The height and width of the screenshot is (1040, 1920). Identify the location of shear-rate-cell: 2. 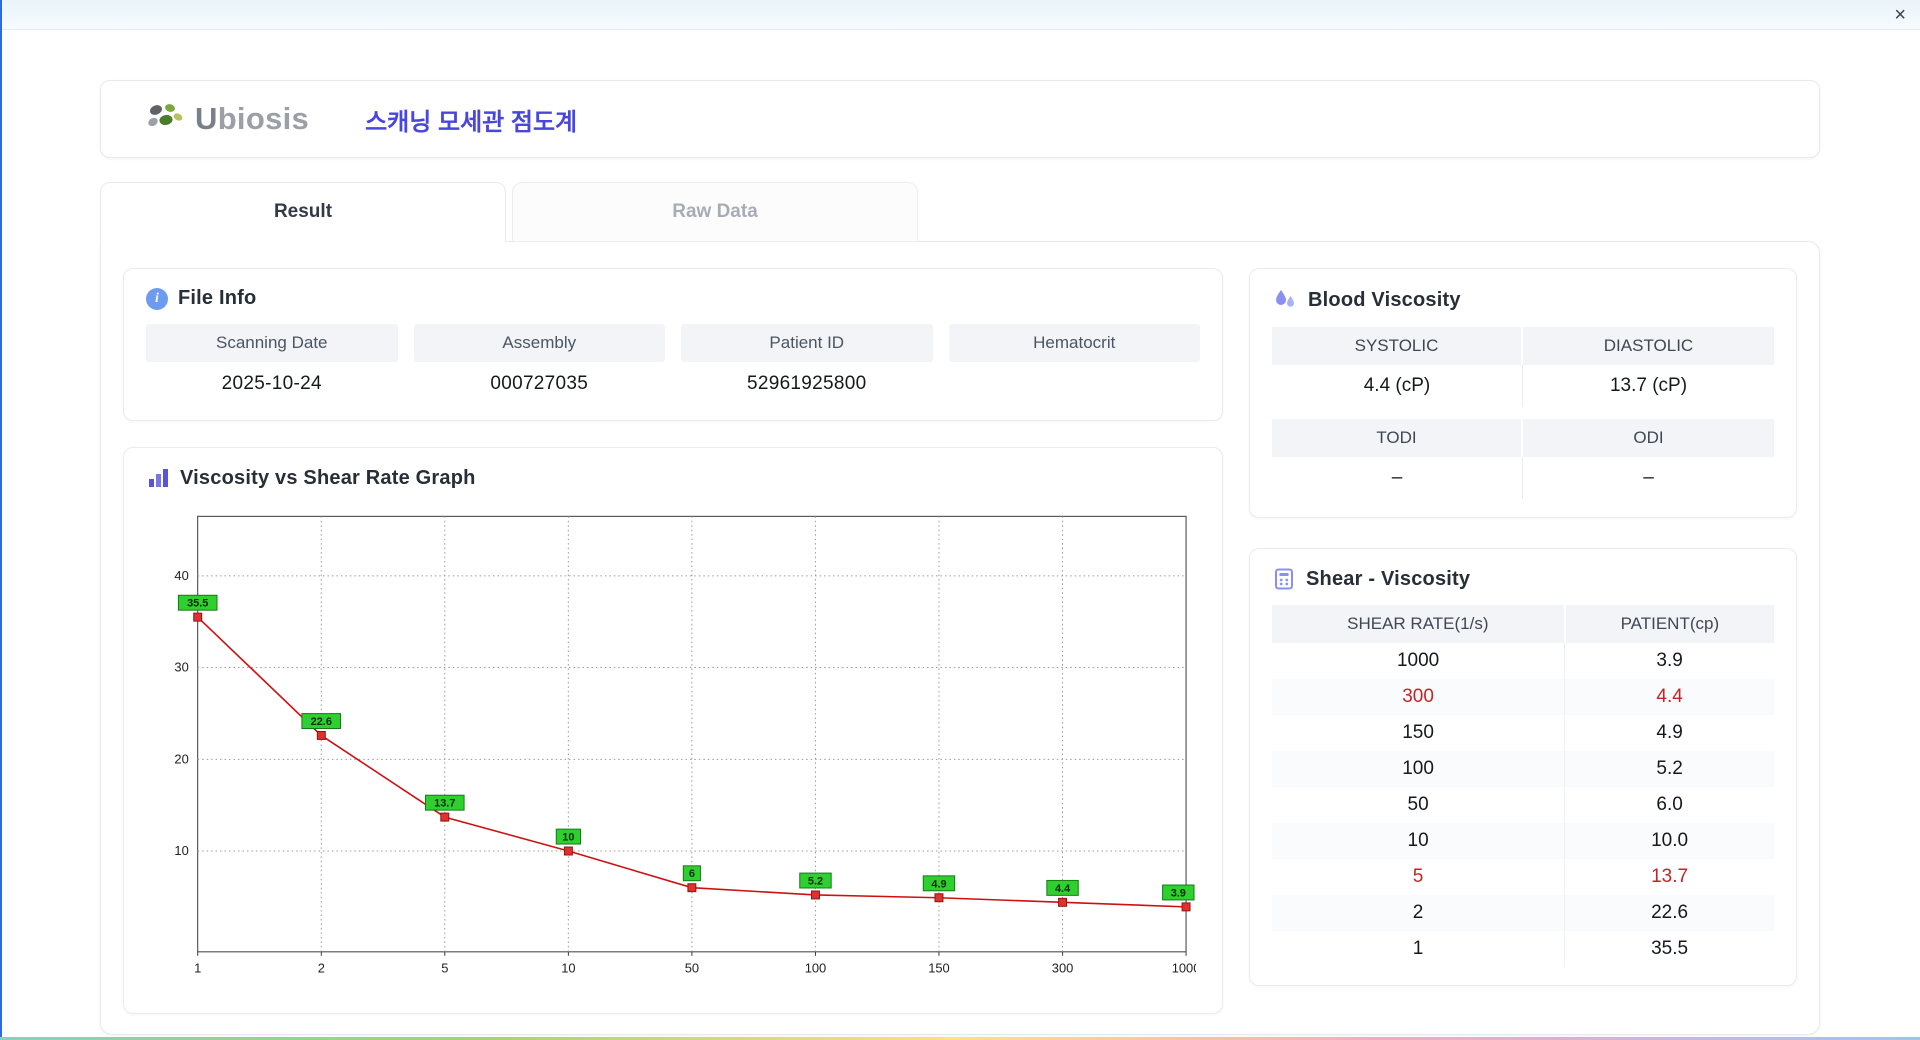
(1419, 913).